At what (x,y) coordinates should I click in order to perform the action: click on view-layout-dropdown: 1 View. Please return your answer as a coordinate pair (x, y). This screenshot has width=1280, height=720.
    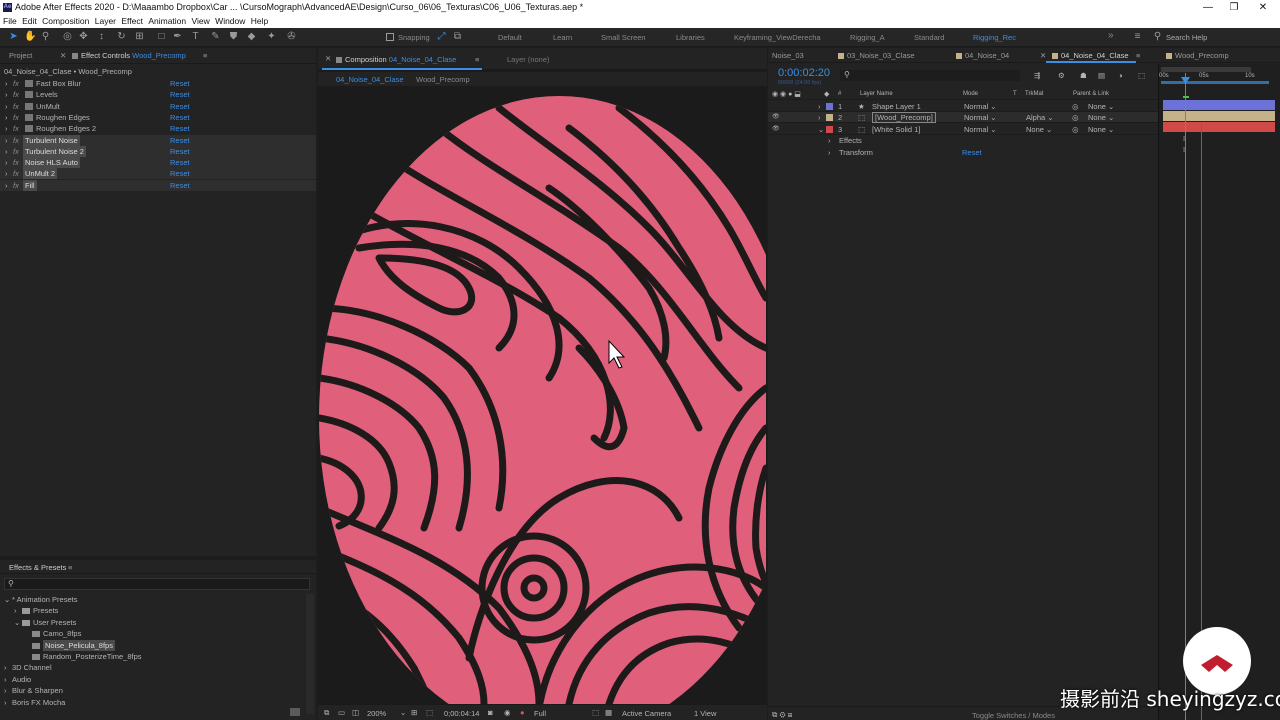
    Looking at the image, I should click on (705, 713).